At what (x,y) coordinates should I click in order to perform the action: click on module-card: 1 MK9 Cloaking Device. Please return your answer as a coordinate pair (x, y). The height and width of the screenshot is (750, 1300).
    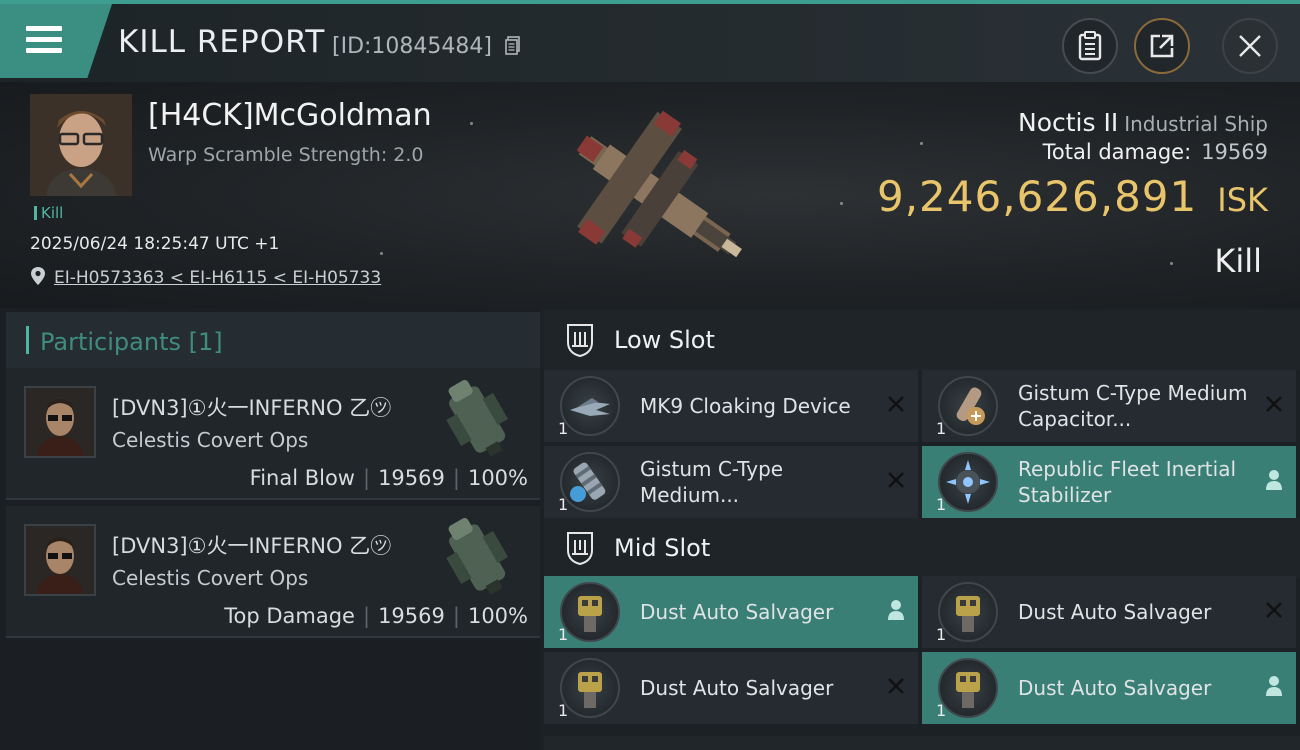
    Looking at the image, I should click on (731, 406).